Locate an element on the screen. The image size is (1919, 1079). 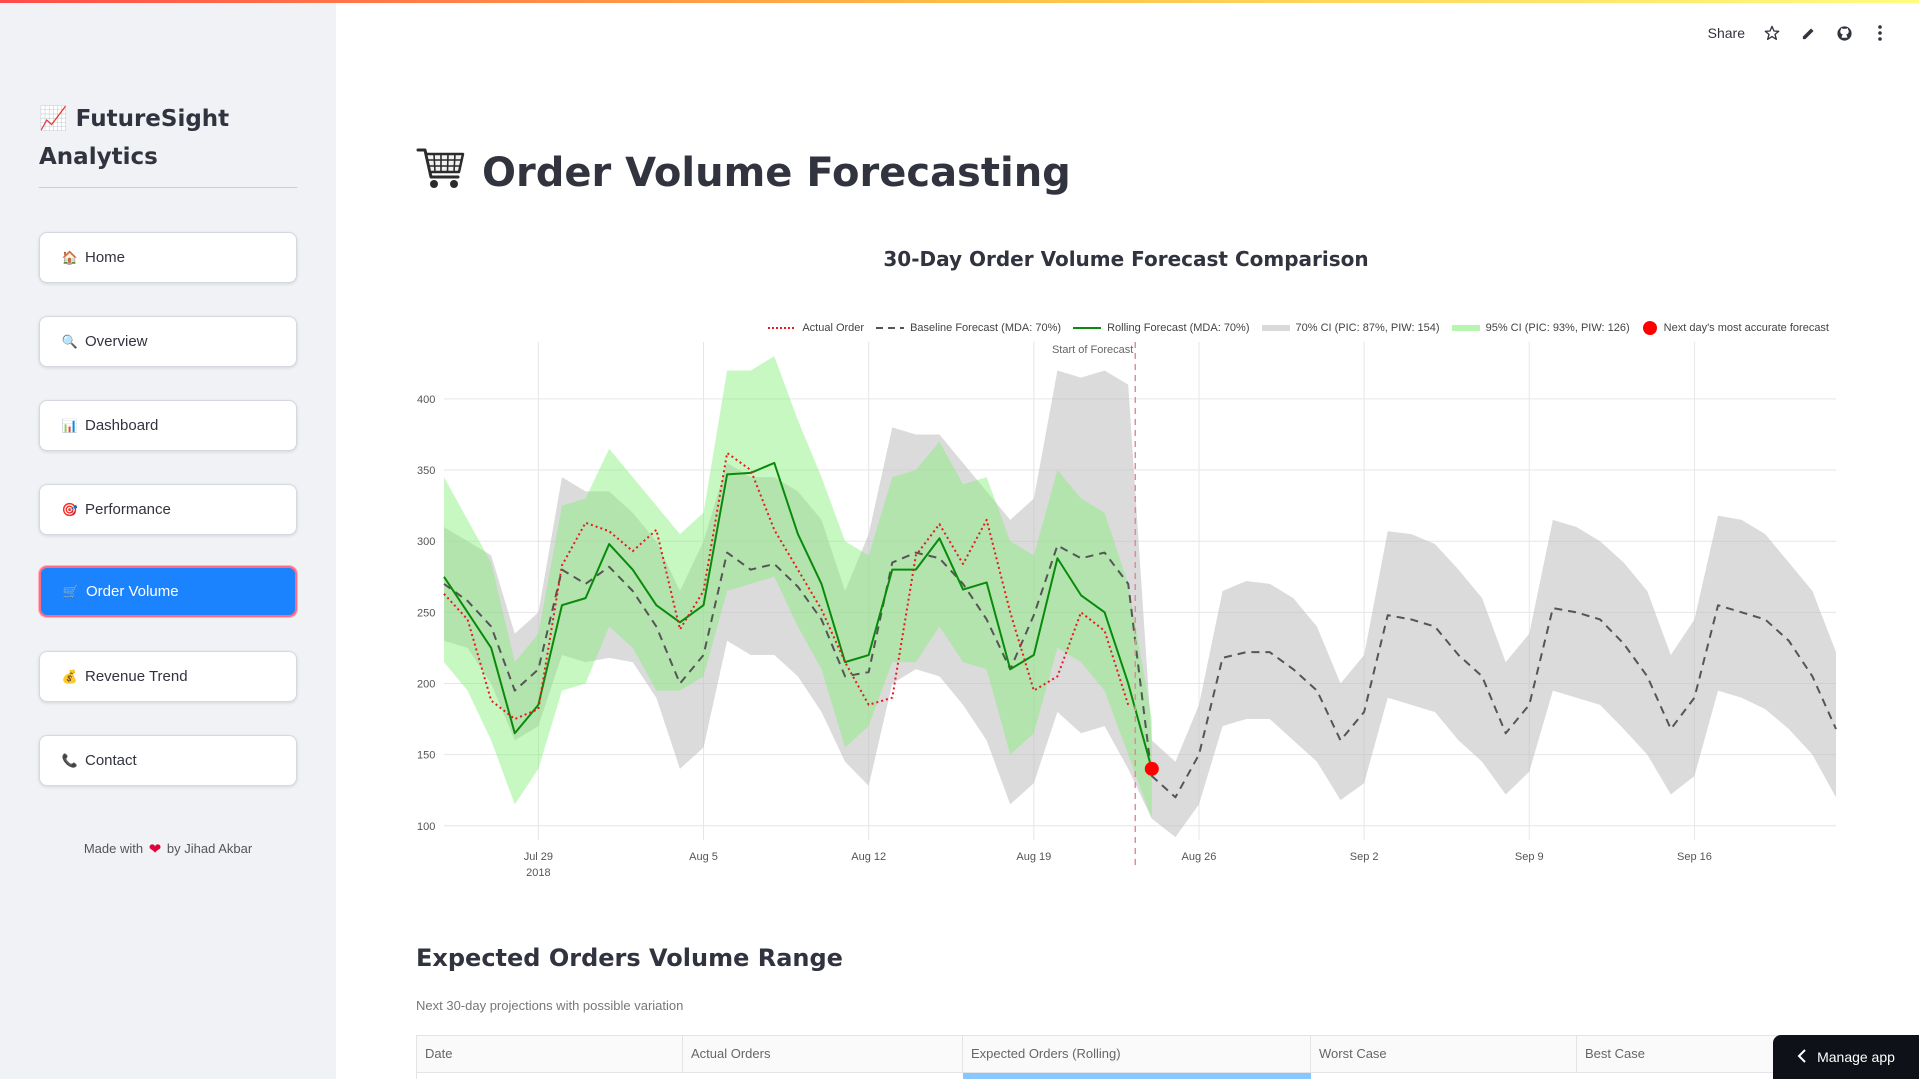
sidebar-item-home: 🏠 Home is located at coordinates (168, 257).